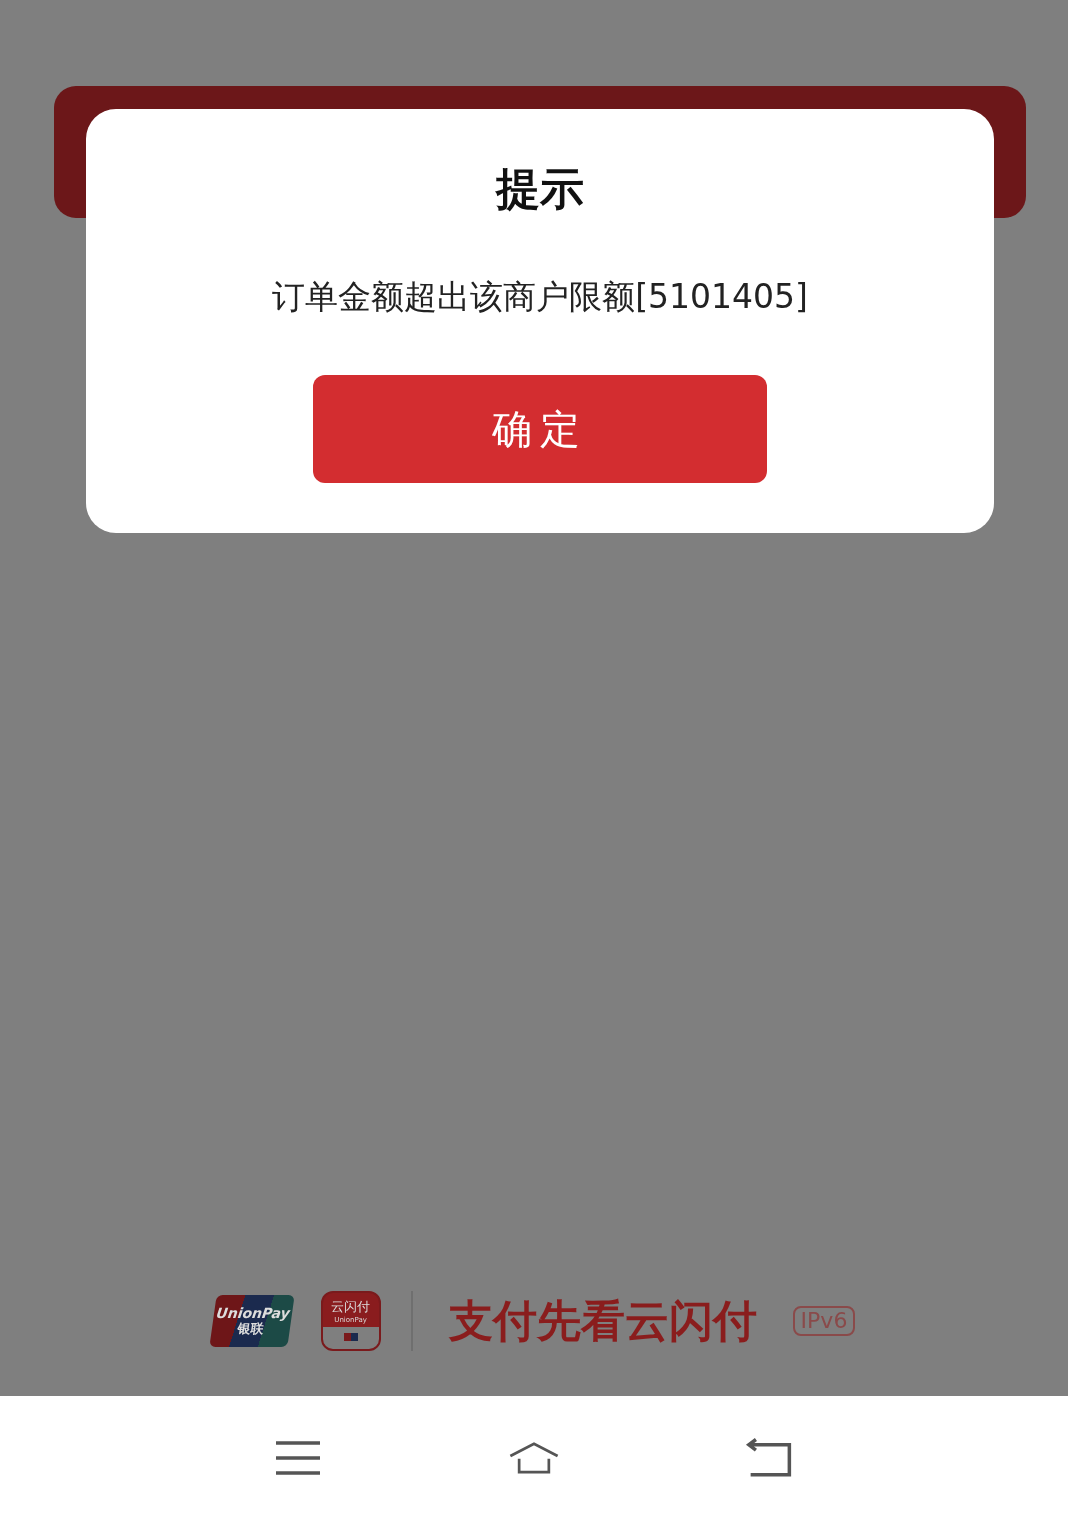 Image resolution: width=1068 pixels, height=1520 pixels. I want to click on dialog-title: 提示, so click(540, 189).